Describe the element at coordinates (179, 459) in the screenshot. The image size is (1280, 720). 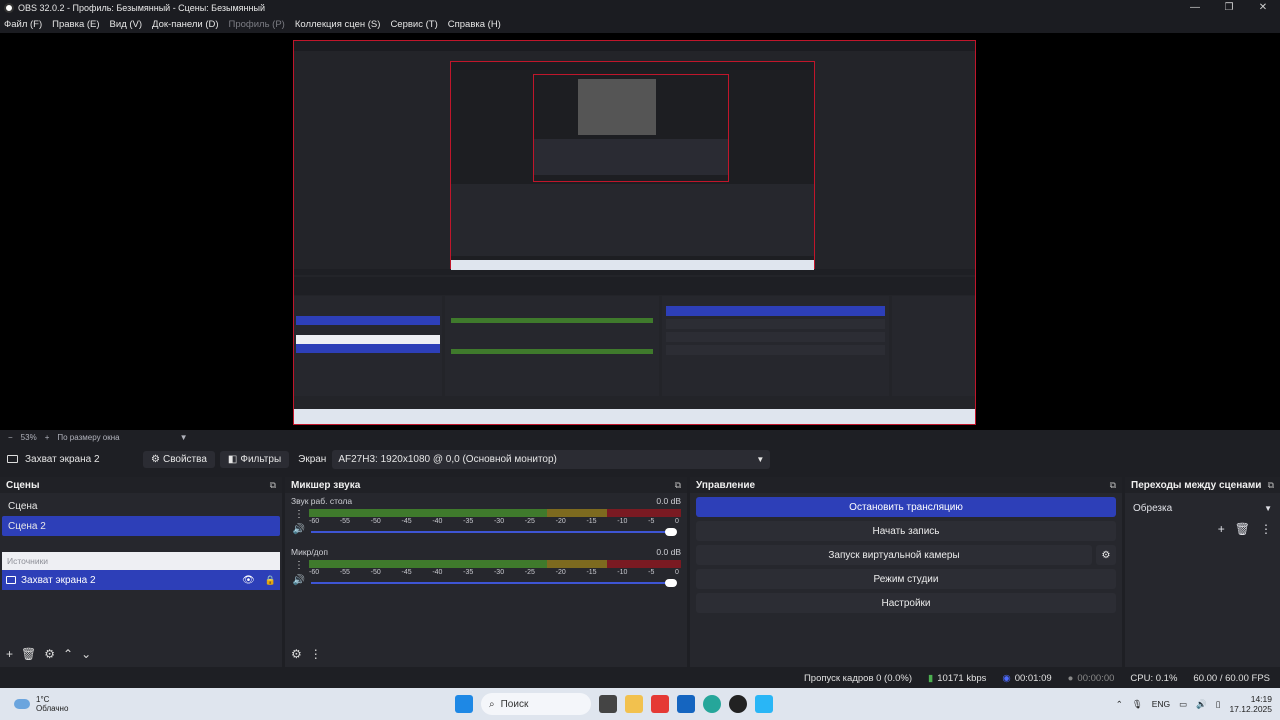
I see `properties-button: ⚙ Свойства` at that location.